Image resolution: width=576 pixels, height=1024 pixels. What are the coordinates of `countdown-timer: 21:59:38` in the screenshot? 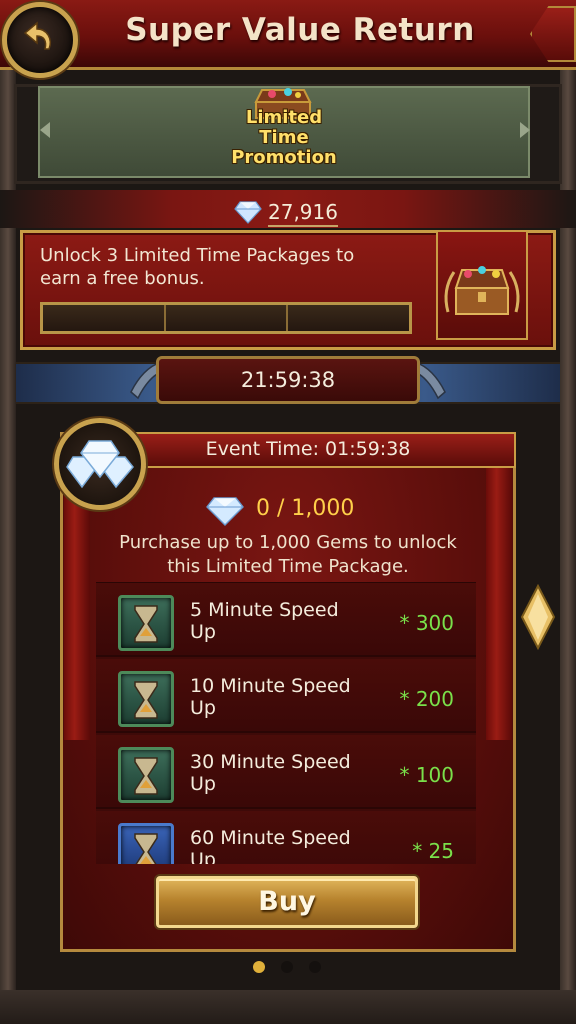 It's located at (288, 380).